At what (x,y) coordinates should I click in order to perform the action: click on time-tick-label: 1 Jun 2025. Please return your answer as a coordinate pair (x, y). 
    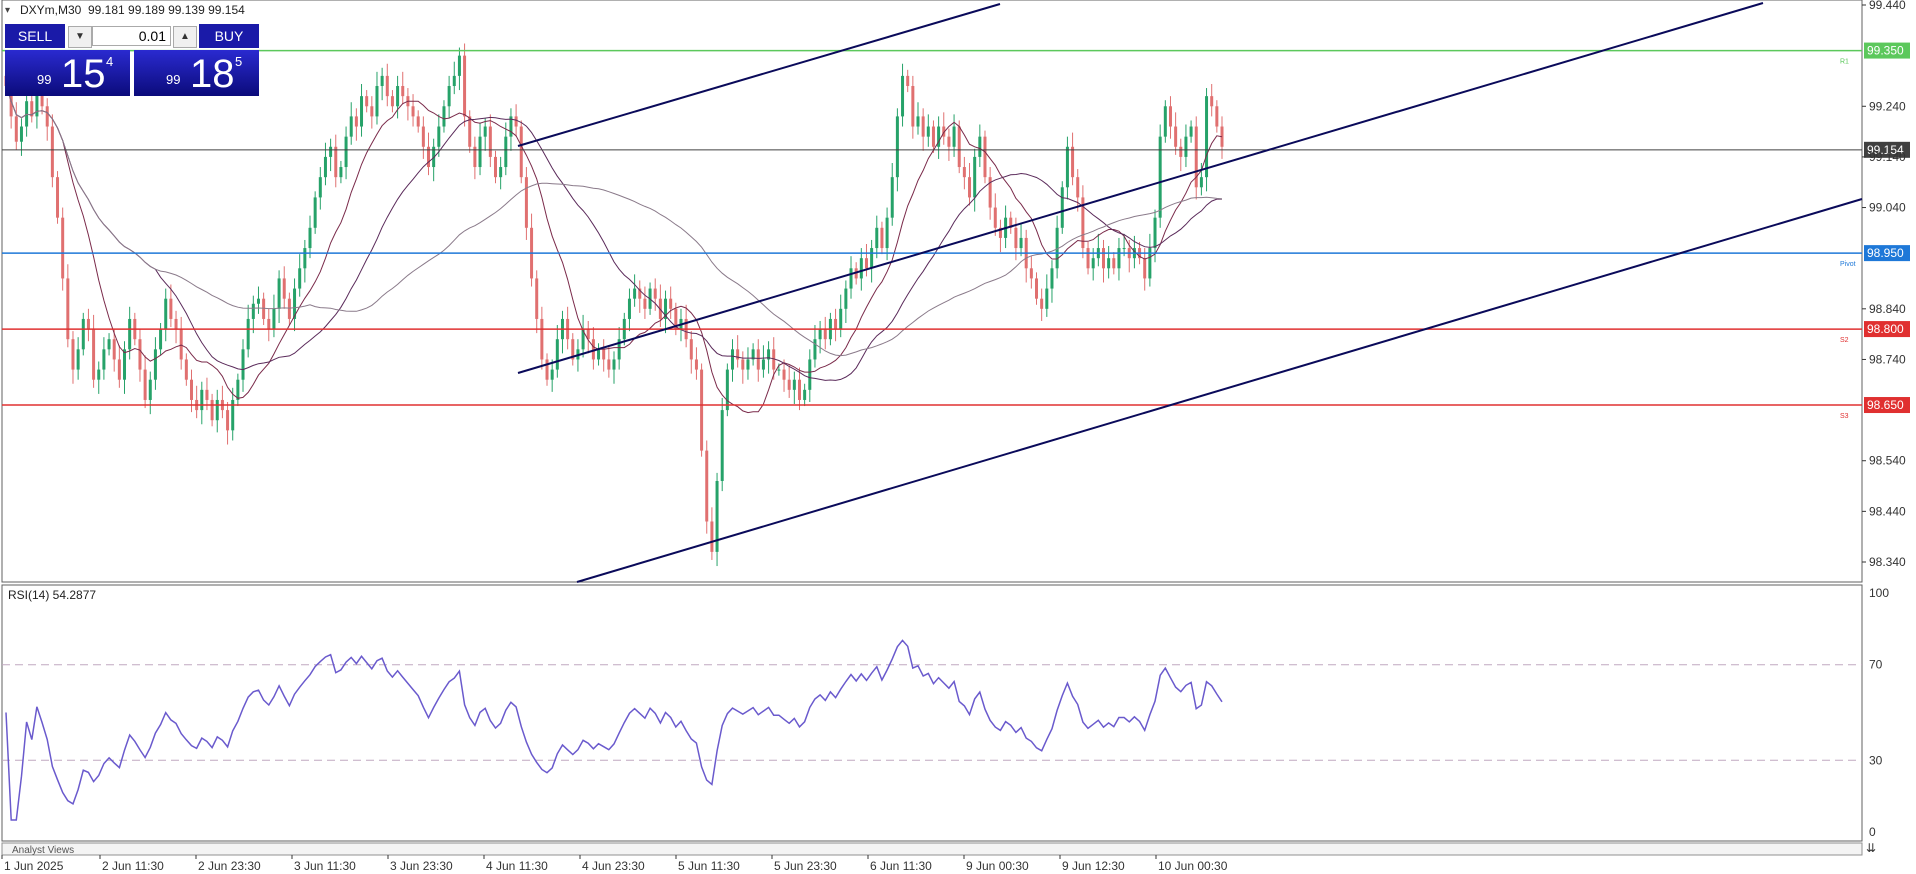
    Looking at the image, I should click on (34, 866).